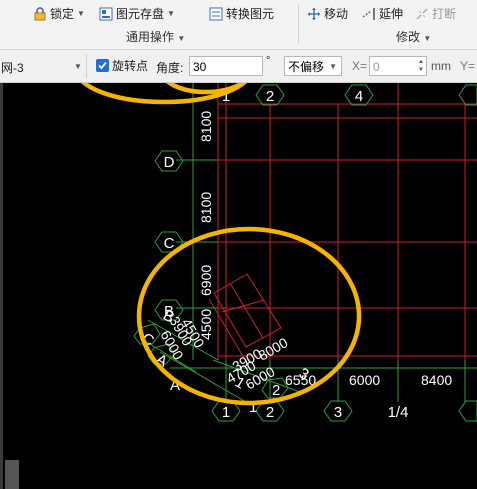 This screenshot has width=477, height=489. I want to click on rotate-point-checkbox: 旋转点, so click(122, 65).